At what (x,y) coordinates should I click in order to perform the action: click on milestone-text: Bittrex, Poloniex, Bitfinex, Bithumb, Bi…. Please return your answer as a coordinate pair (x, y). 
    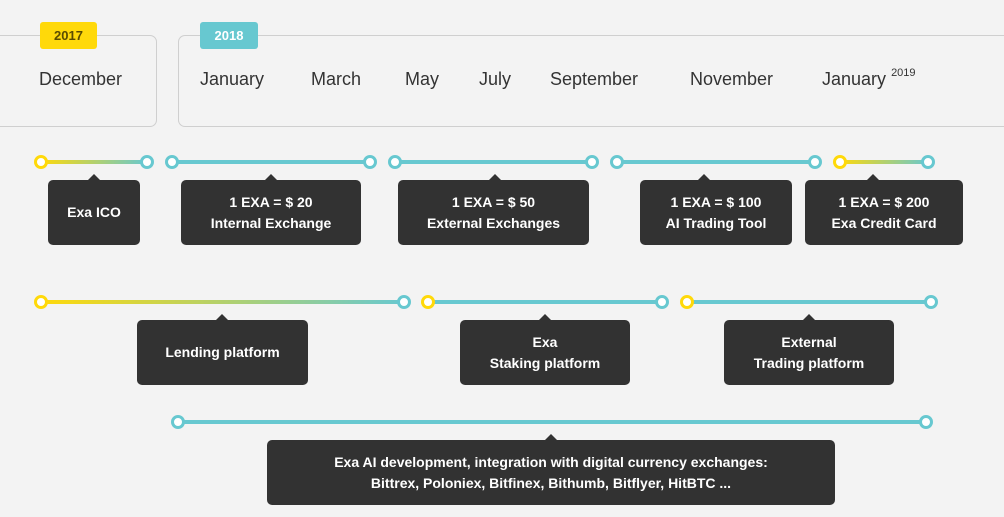
    Looking at the image, I should click on (551, 482).